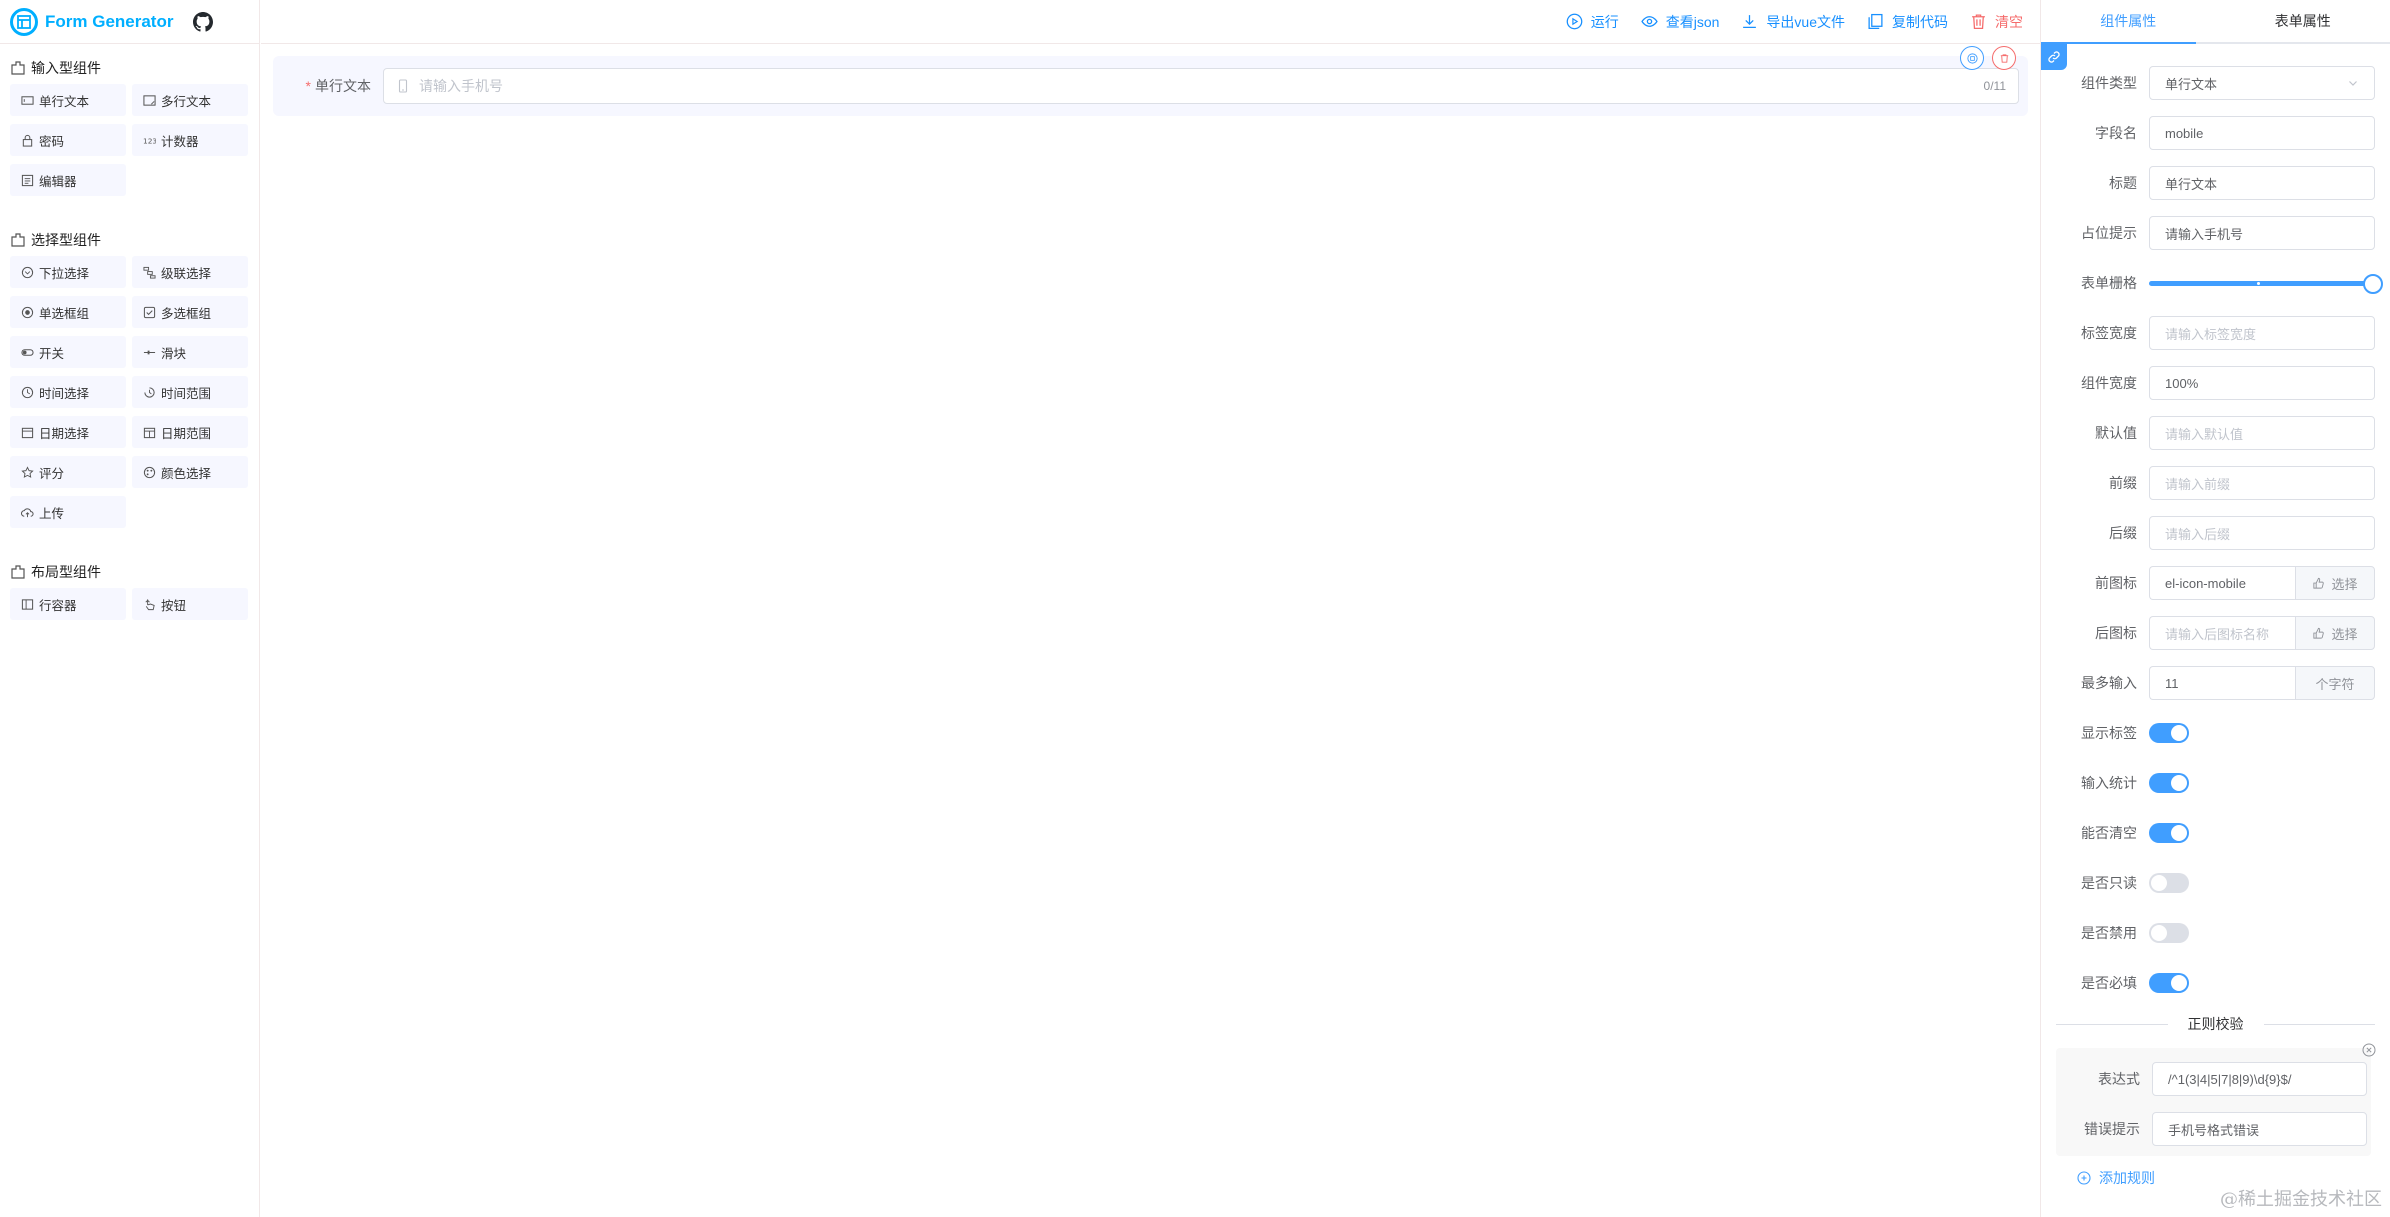 The image size is (2390, 1217). I want to click on prop-readonly: 是否只读, so click(2215, 883).